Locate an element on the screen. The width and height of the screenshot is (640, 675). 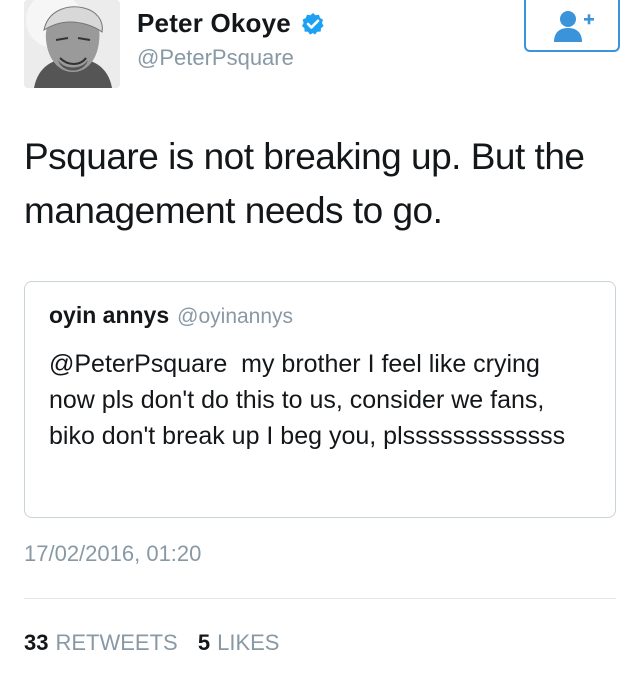
author-display-name: Peter Okoye is located at coordinates (214, 23).